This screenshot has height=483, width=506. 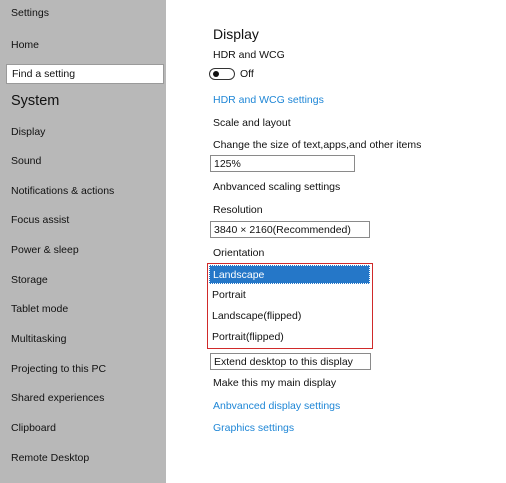 What do you see at coordinates (274, 383) in the screenshot?
I see `main-display-checkbox-label: Make this my main display` at bounding box center [274, 383].